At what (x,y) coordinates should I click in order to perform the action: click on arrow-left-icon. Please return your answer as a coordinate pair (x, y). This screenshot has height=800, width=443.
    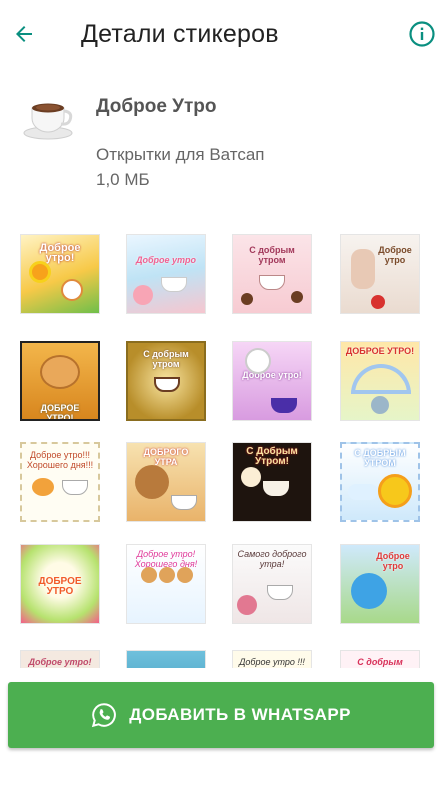
    Looking at the image, I should click on (24, 34).